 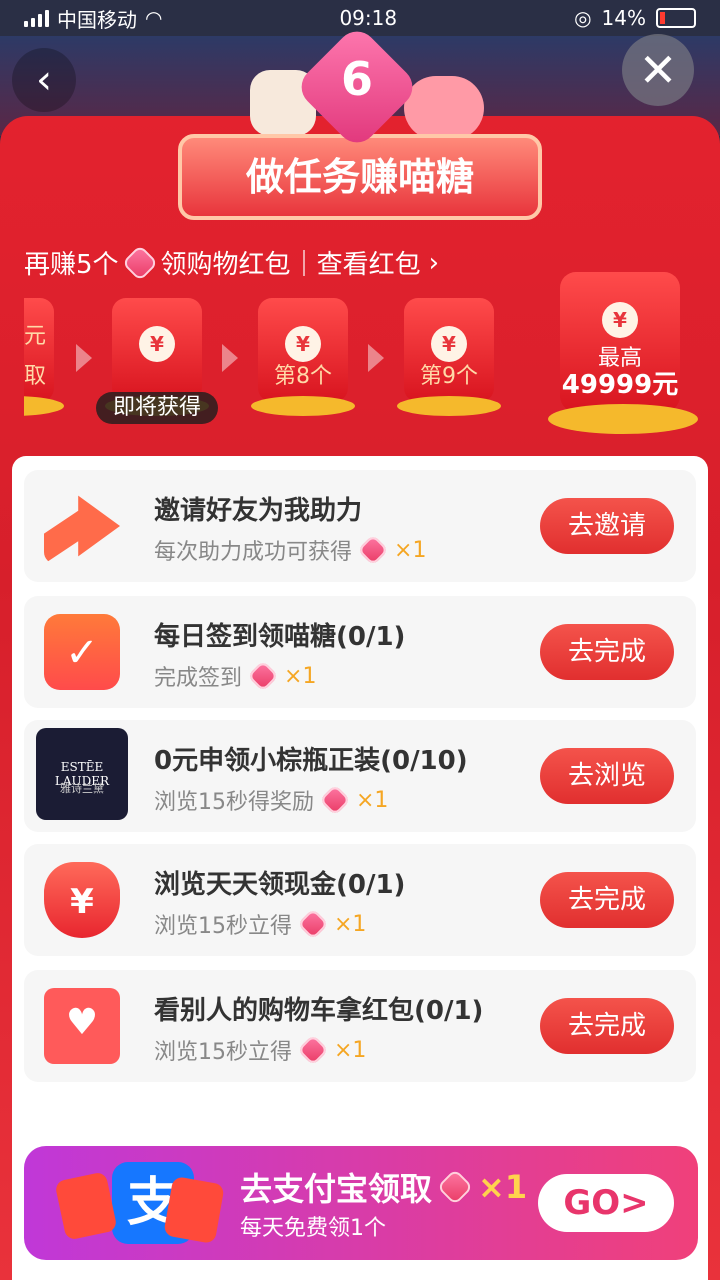 What do you see at coordinates (313, 1228) in the screenshot?
I see `alipay-subtitle: 每天免费领1个` at bounding box center [313, 1228].